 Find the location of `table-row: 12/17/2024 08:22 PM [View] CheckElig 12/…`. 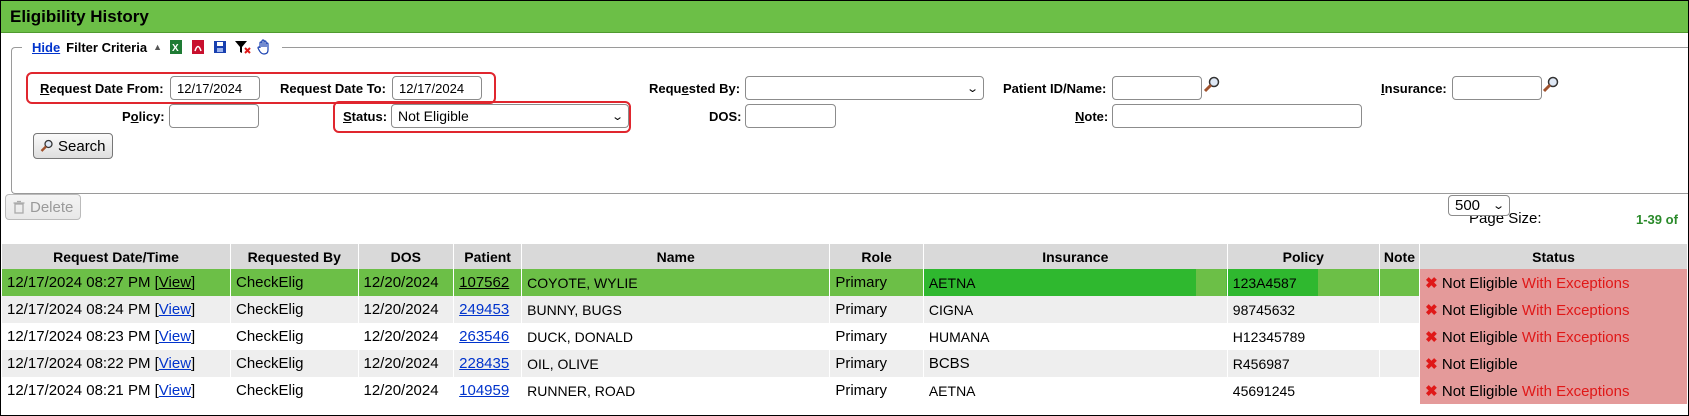

table-row: 12/17/2024 08:22 PM [View] CheckElig 12/… is located at coordinates (845, 363).